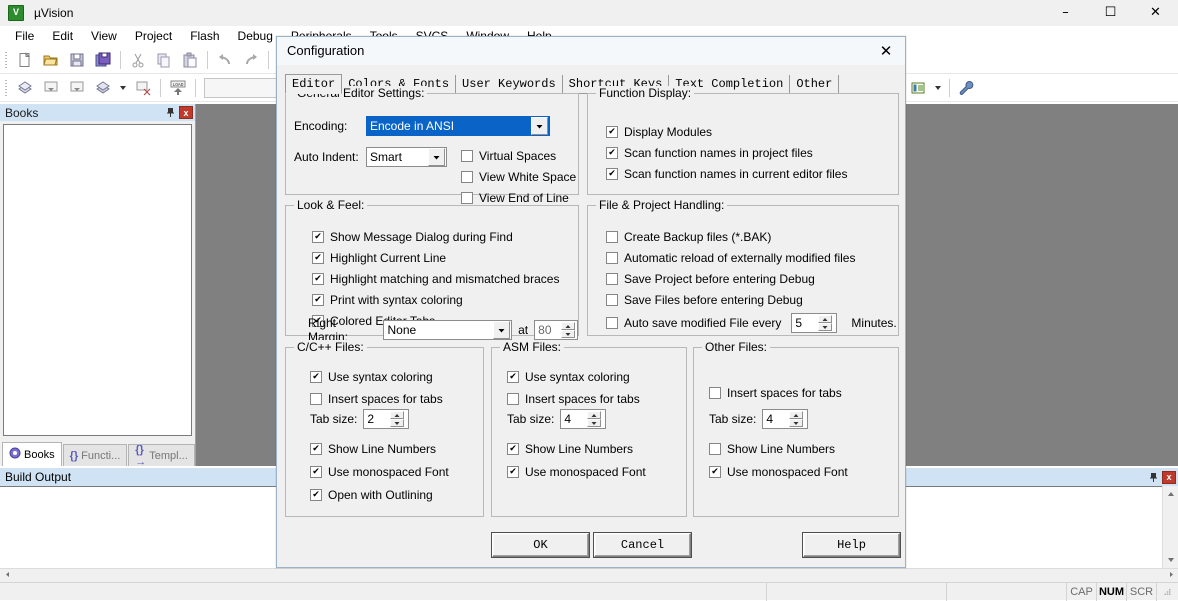 The width and height of the screenshot is (1178, 601). What do you see at coordinates (77, 88) in the screenshot?
I see `rebuild-icon` at bounding box center [77, 88].